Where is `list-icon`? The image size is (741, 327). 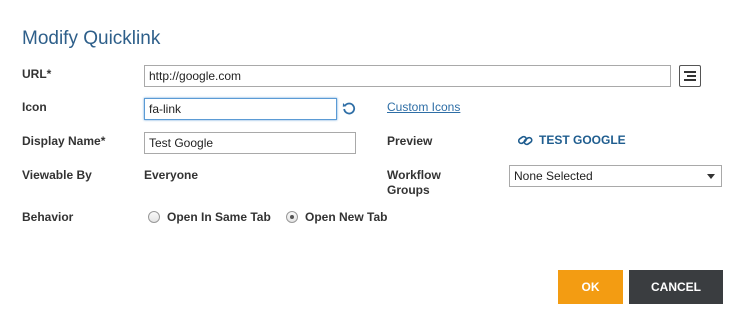
list-icon is located at coordinates (690, 76).